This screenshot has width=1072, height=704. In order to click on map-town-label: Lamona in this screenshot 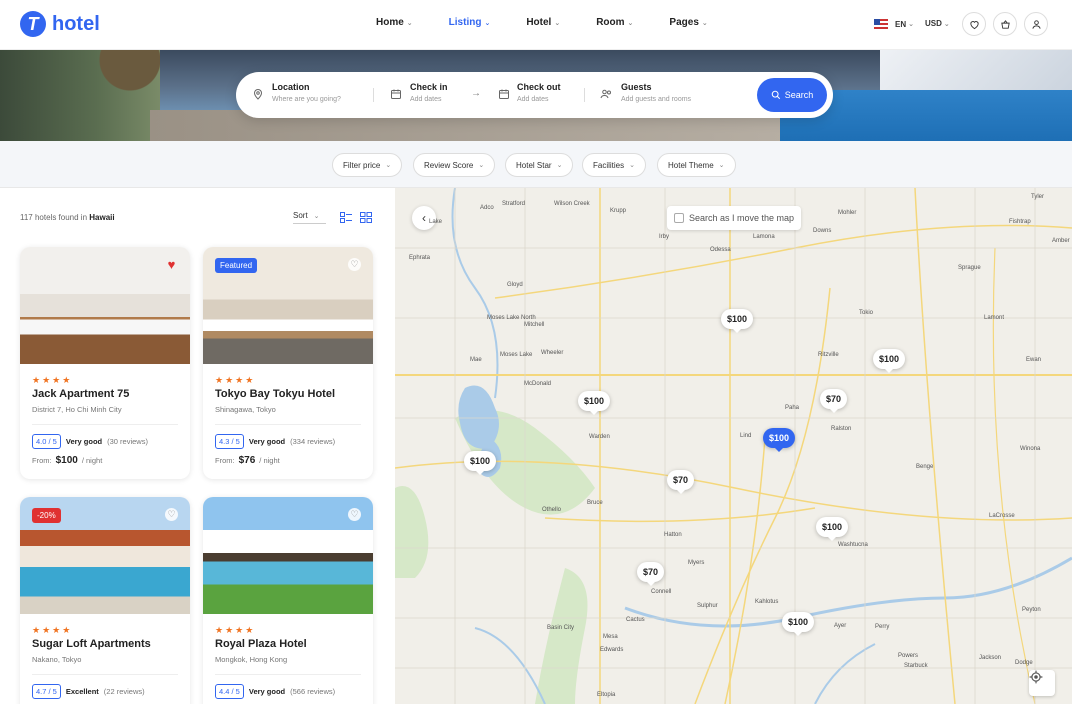, I will do `click(764, 237)`.